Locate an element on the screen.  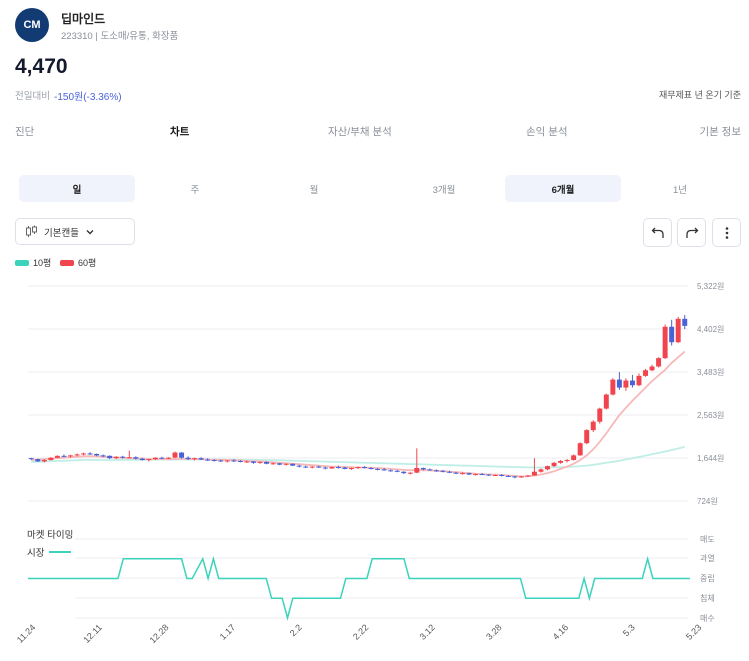
change-value: -150원(-3.36%) is located at coordinates (88, 97).